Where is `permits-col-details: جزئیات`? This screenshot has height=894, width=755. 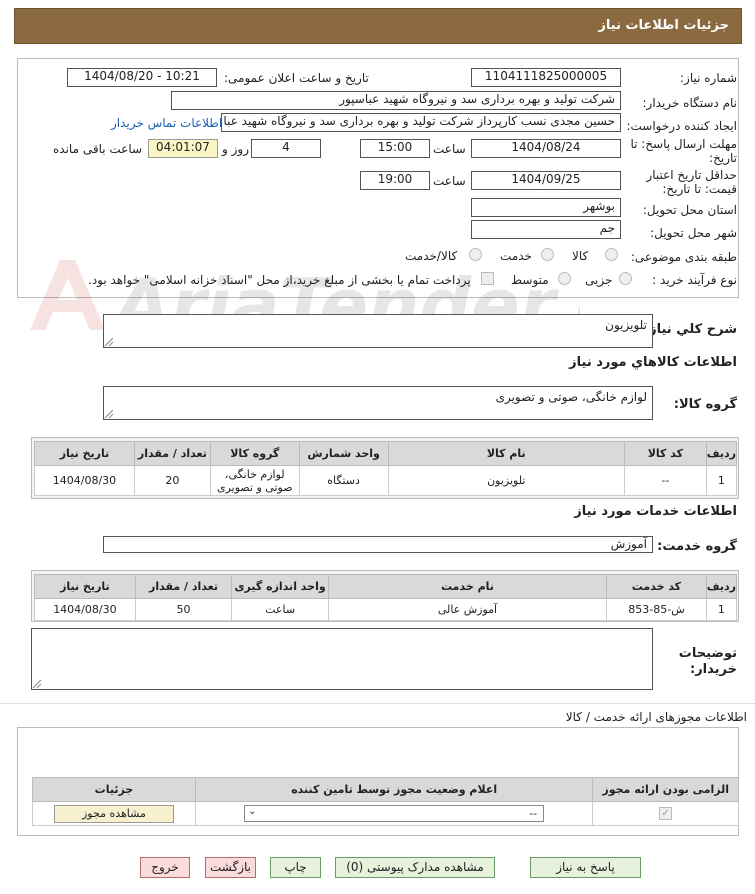 permits-col-details: جزئیات is located at coordinates (114, 789).